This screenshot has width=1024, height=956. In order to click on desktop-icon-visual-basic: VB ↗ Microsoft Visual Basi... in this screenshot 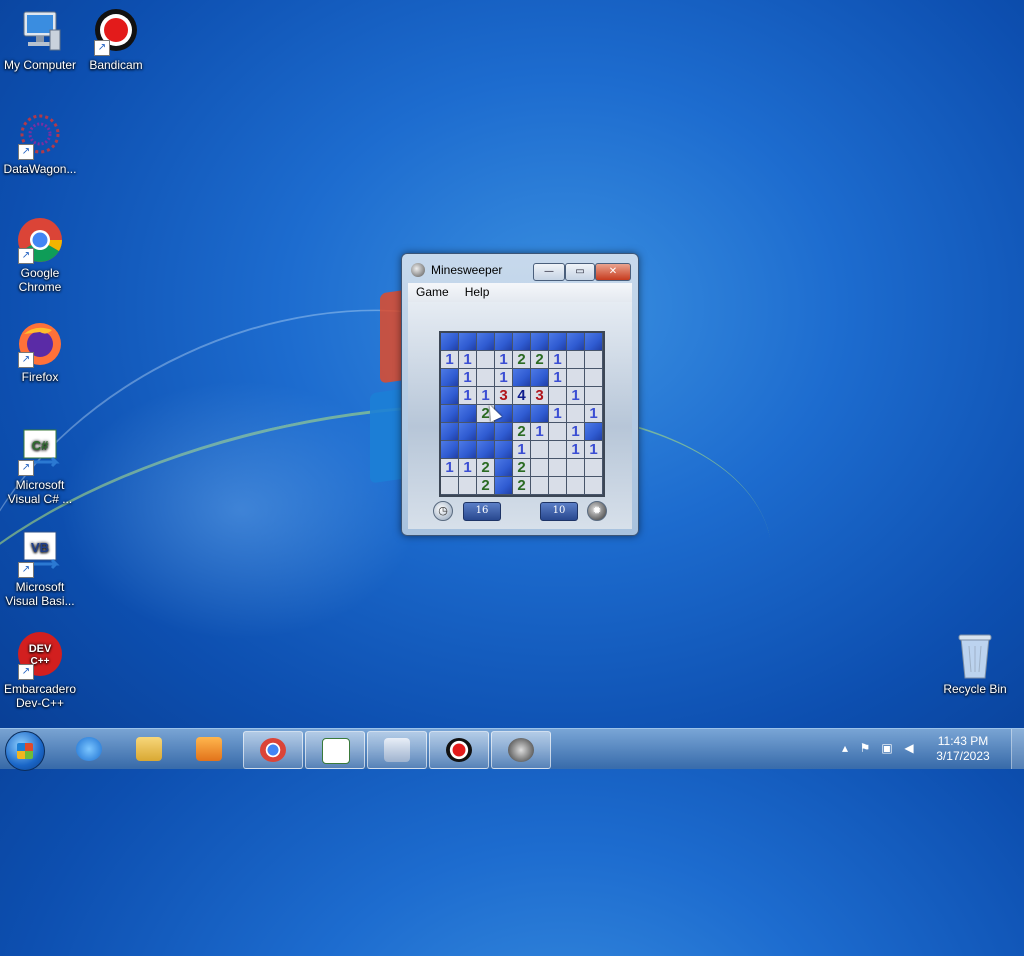, I will do `click(40, 569)`.